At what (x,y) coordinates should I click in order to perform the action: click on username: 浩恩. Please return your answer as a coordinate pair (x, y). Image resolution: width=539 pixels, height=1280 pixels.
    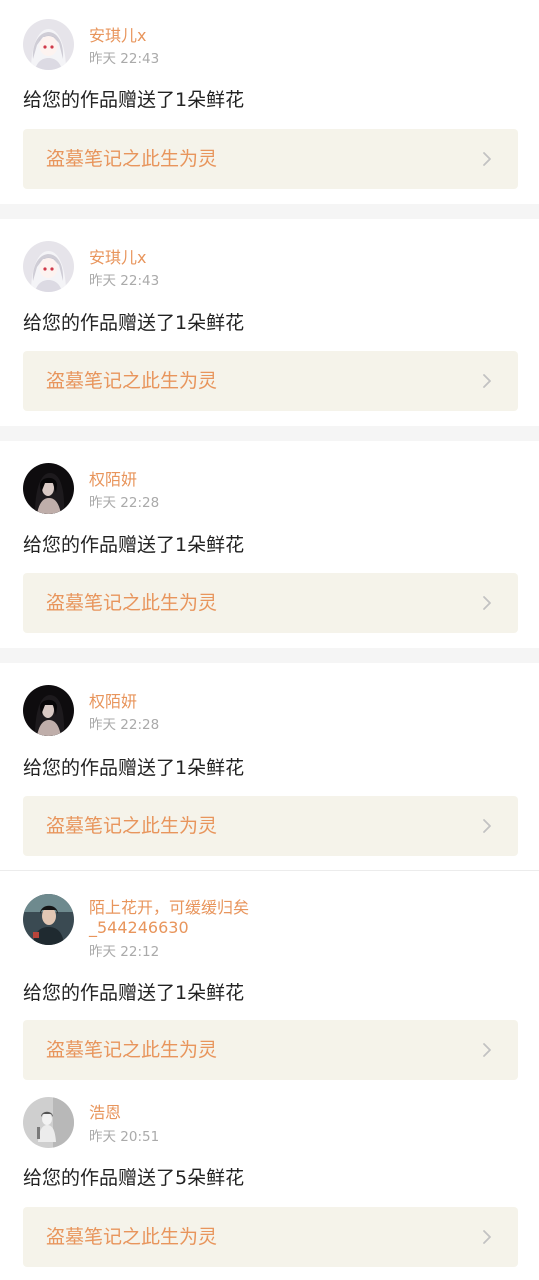
    Looking at the image, I should click on (105, 1113).